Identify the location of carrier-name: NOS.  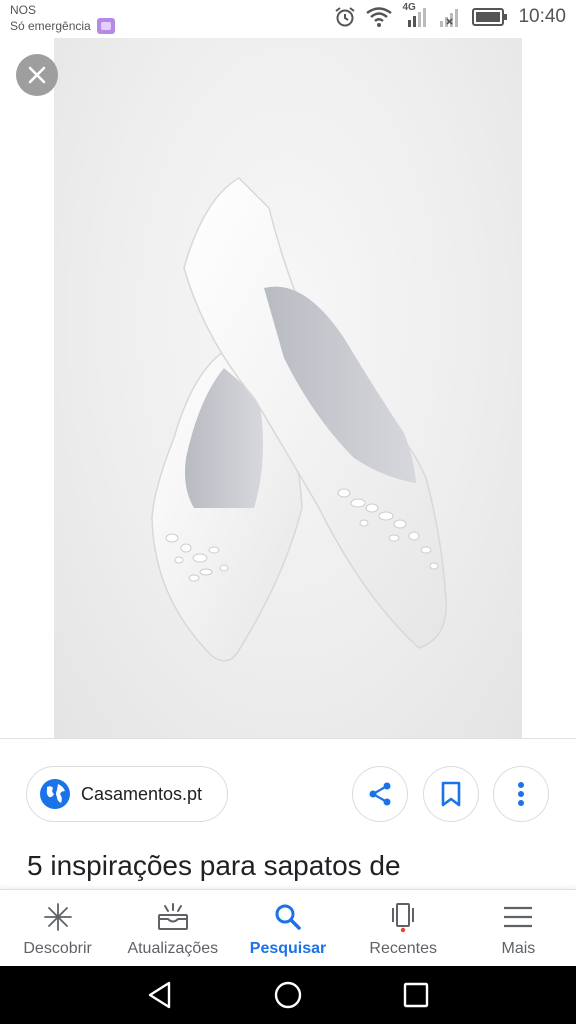
(23, 10).